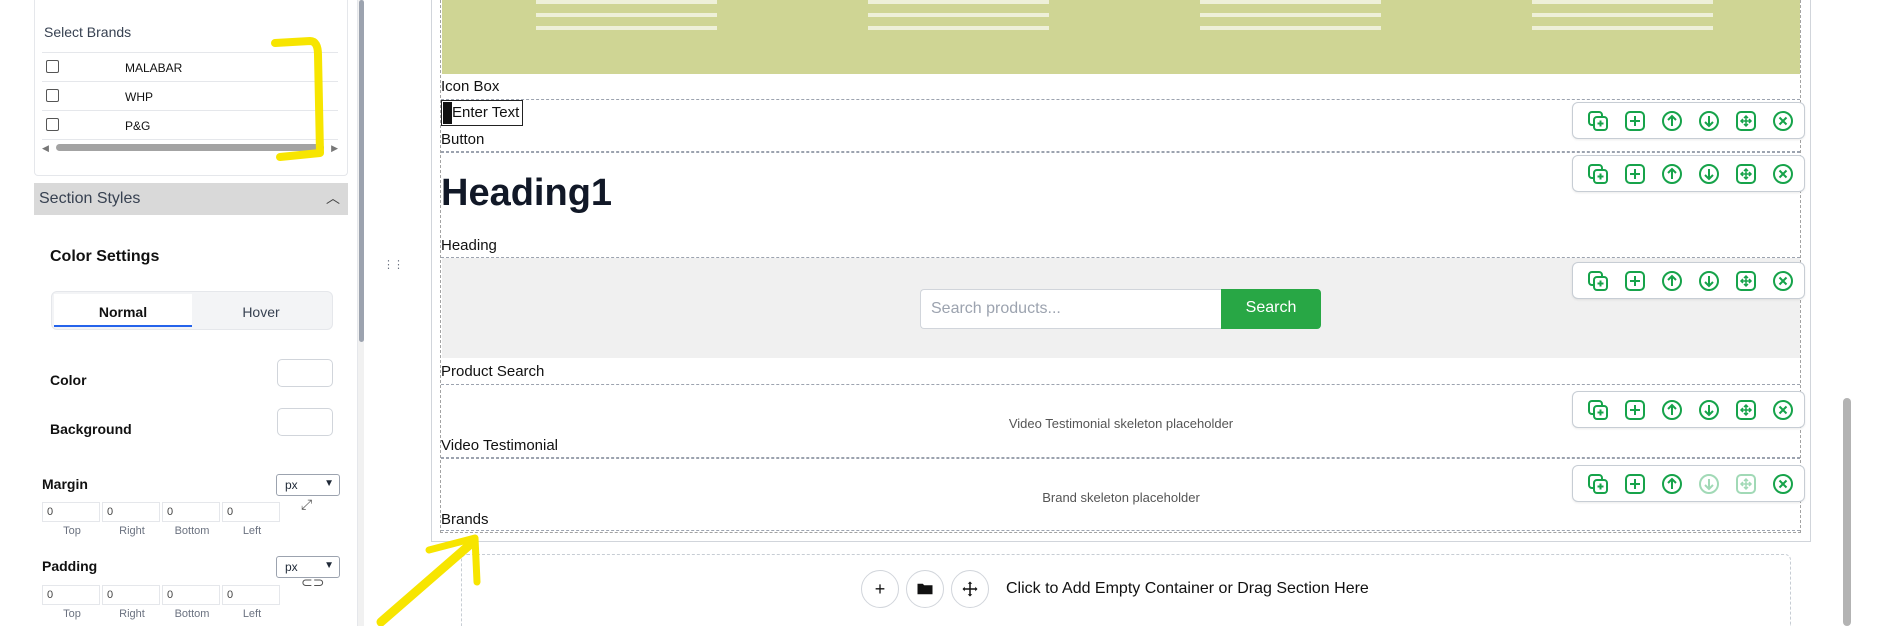 The height and width of the screenshot is (626, 1877). I want to click on padding-bottom-input: 0, so click(191, 595).